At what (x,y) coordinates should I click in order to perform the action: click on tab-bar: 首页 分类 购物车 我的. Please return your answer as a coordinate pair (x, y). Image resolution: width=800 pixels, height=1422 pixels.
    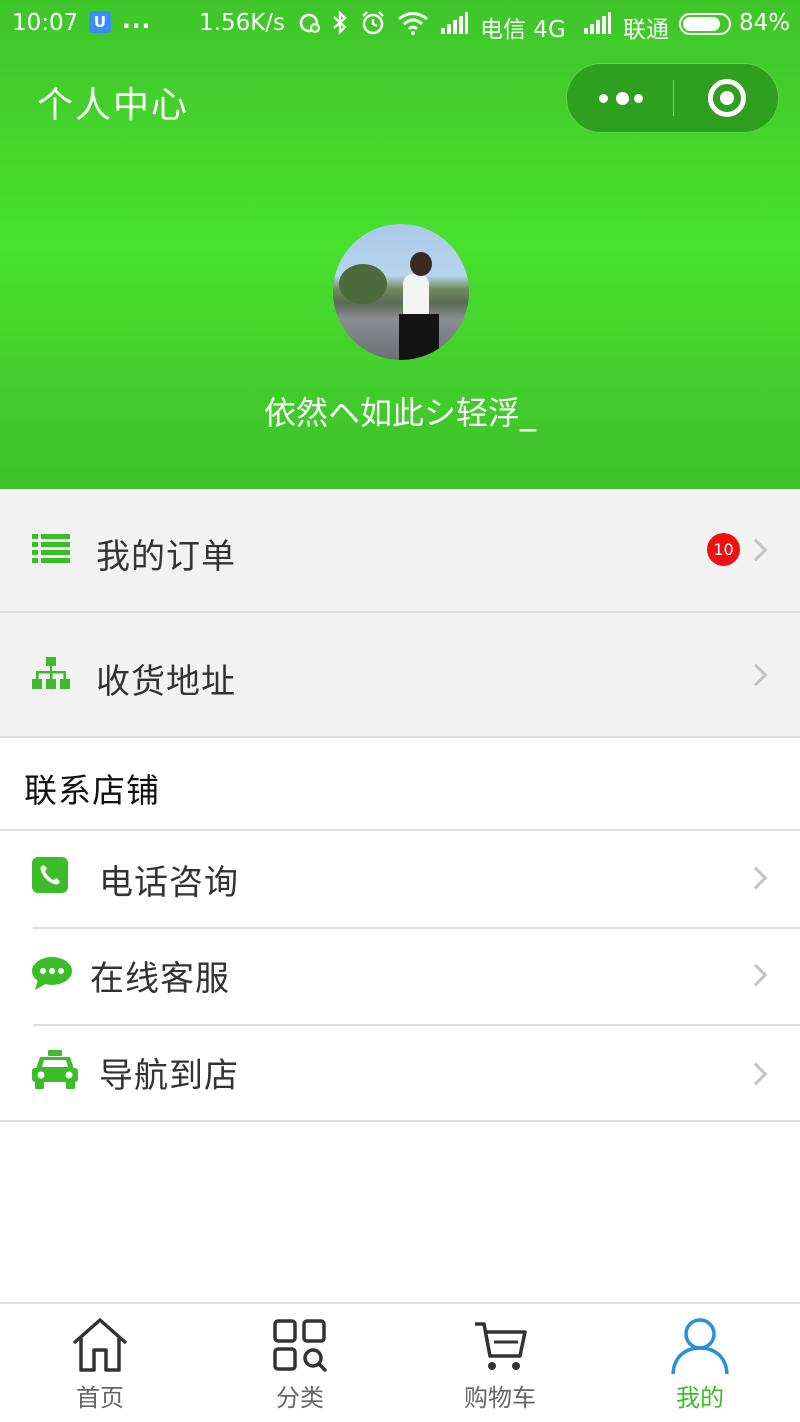
    Looking at the image, I should click on (400, 1362).